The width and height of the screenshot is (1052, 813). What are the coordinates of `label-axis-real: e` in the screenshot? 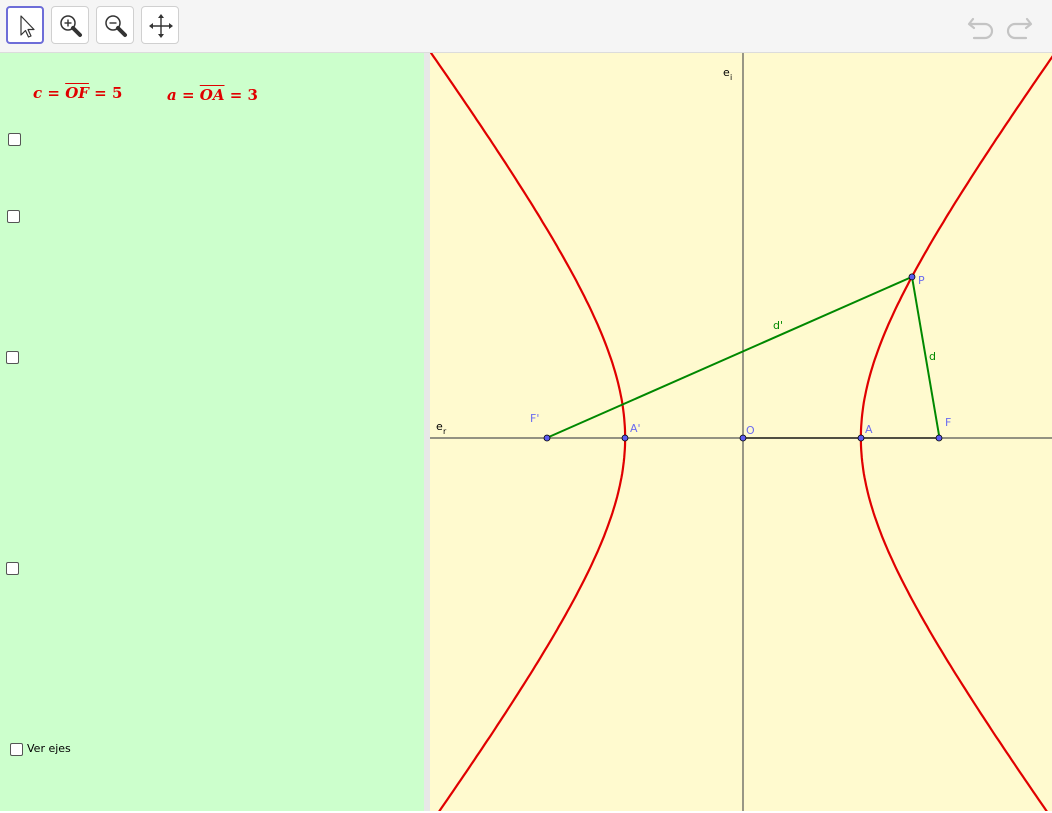 It's located at (439, 426).